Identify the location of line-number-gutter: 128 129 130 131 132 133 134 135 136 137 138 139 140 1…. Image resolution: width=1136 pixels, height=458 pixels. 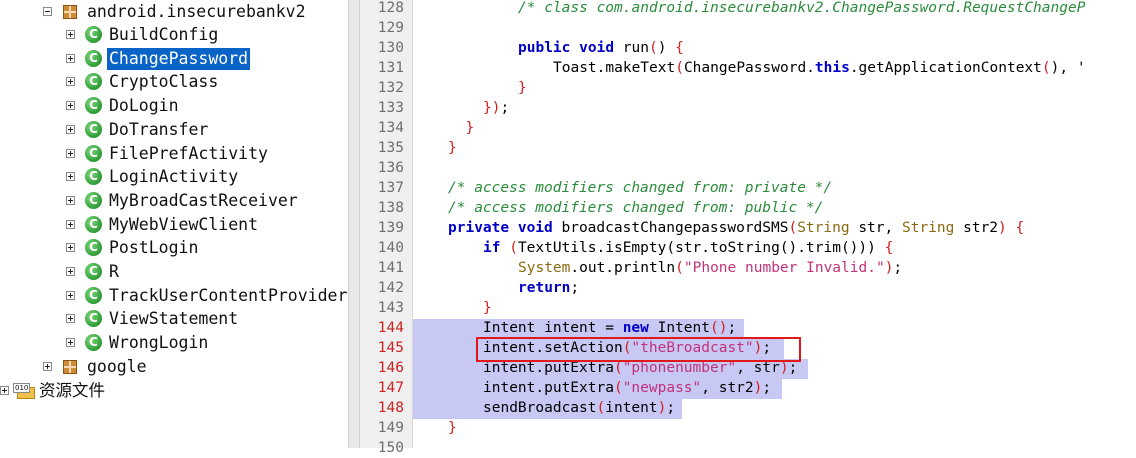
(386, 228).